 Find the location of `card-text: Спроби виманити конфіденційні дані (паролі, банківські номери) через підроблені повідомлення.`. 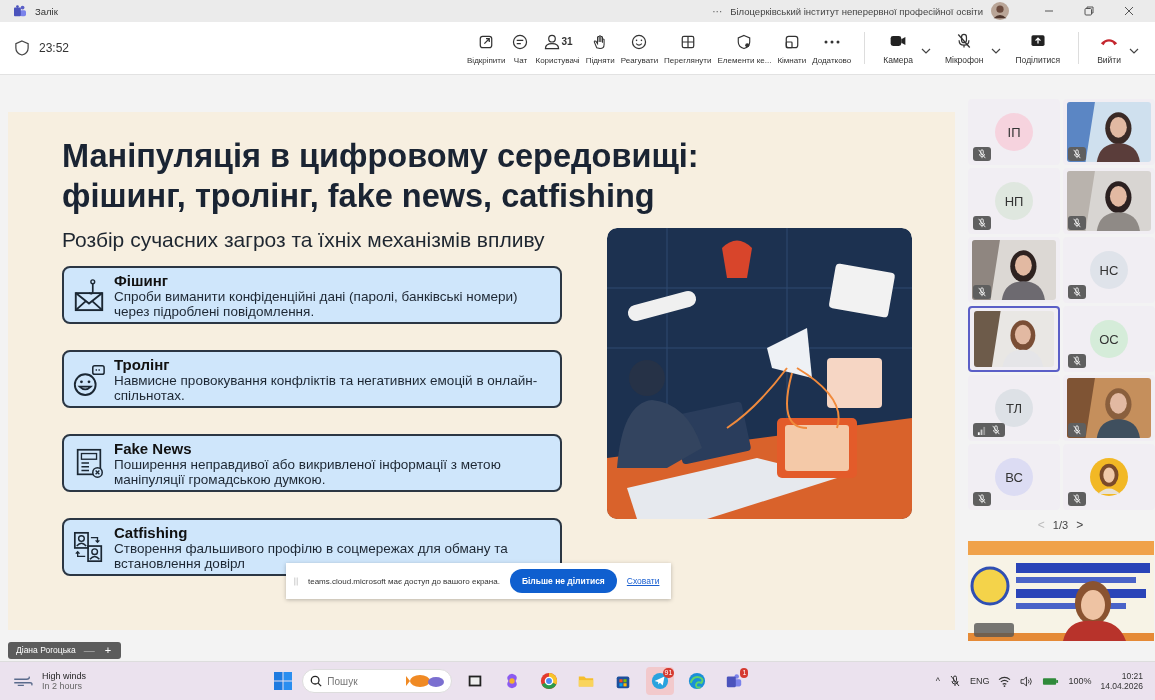

card-text: Спроби виманити конфіденційні дані (паролі, банківські номери) через підроблені повідомлення. is located at coordinates (316, 303).